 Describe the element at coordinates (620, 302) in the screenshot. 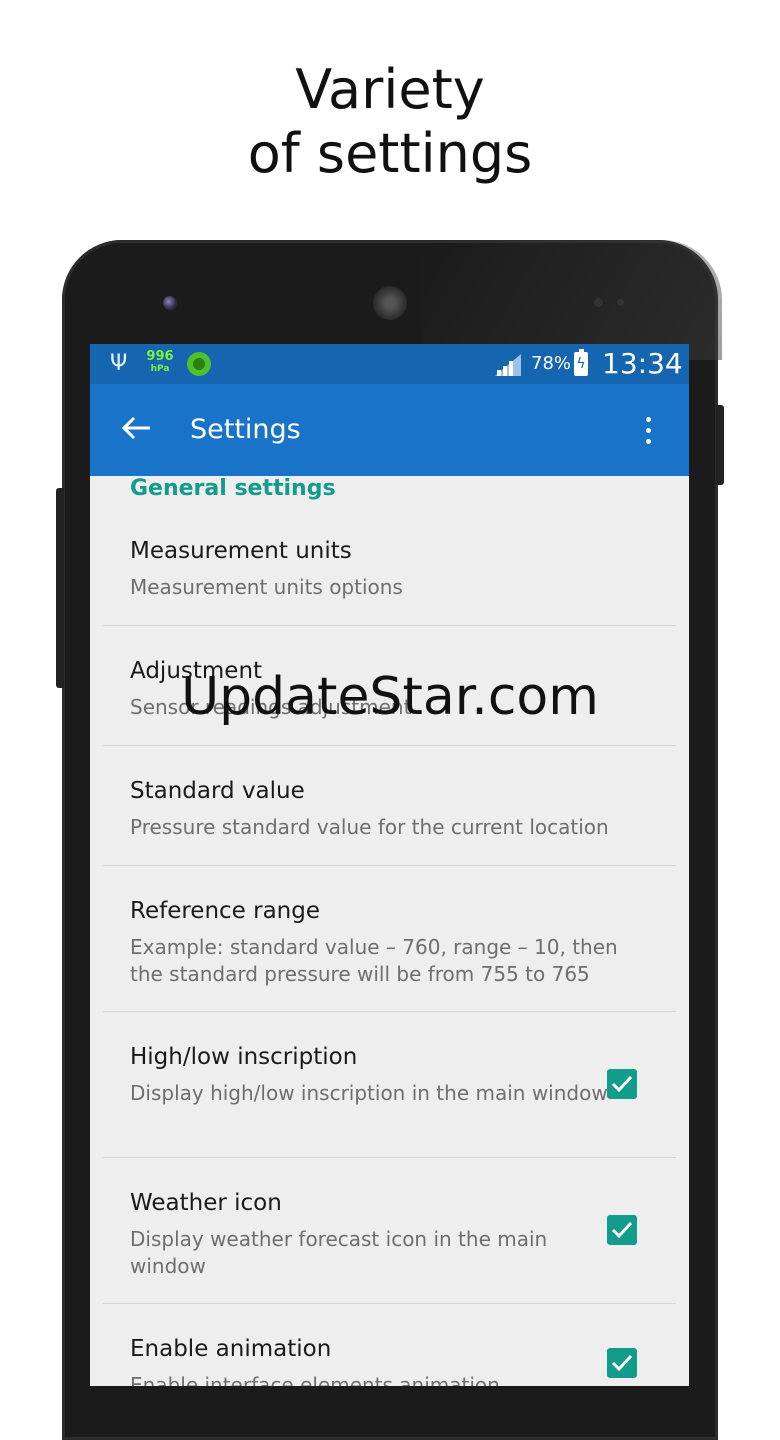

I see `light-sensor` at that location.